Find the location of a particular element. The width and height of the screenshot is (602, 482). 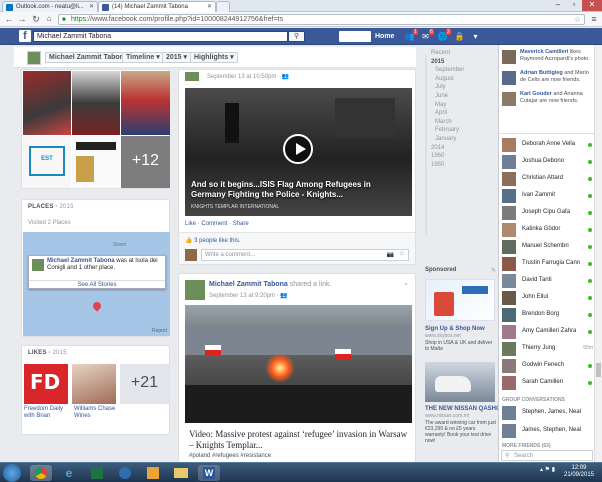

more-photos-button: +12 is located at coordinates (145, 162).